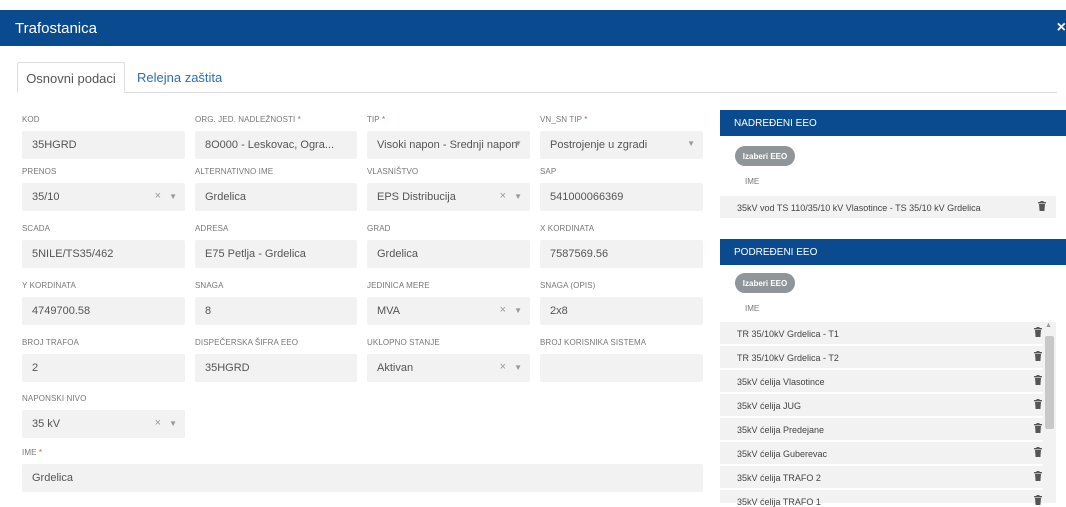 This screenshot has width=1066, height=507. What do you see at coordinates (1048, 325) in the screenshot?
I see `scroll-up-icon: ▲` at bounding box center [1048, 325].